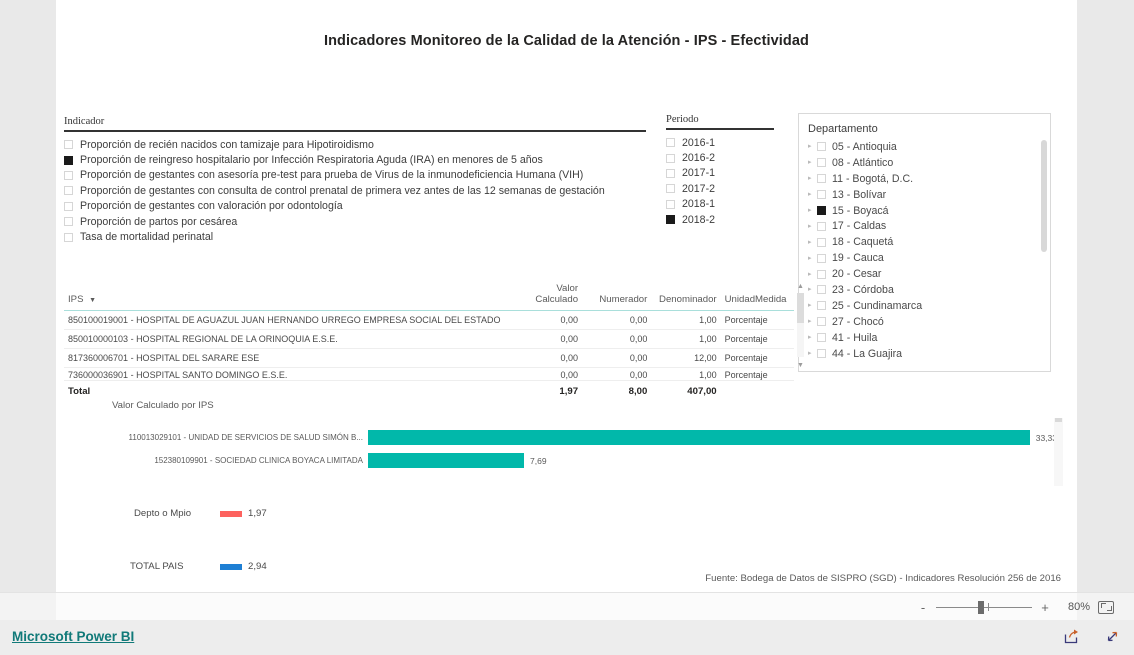 The width and height of the screenshot is (1134, 655). Describe the element at coordinates (547, 296) in the screenshot. I see `column-header-valor-calculado: Valor Calculado` at that location.